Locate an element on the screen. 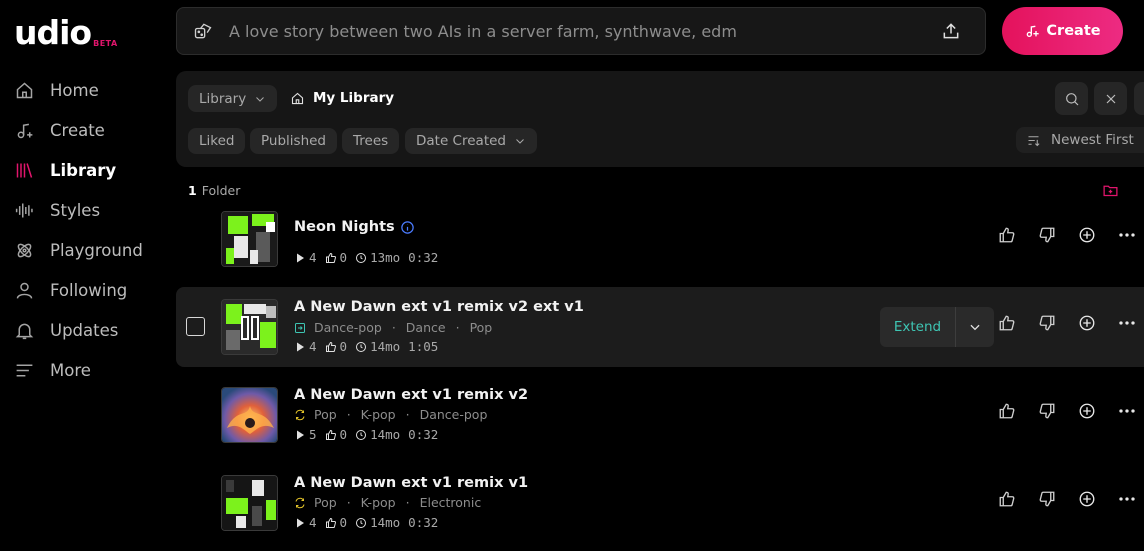  library-scope-dropdown: Library is located at coordinates (233, 98).